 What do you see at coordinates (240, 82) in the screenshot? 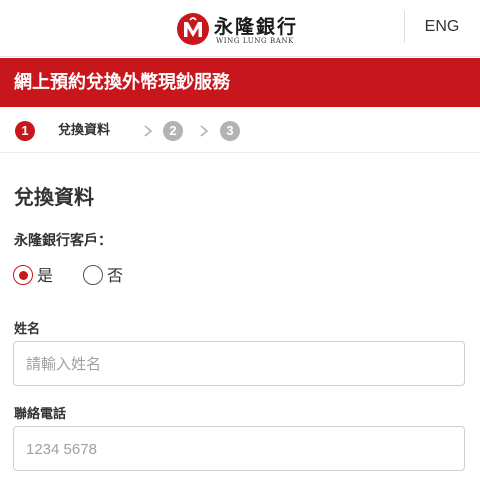
I see `page-banner: 網上預約兌換外幣現鈔服務` at bounding box center [240, 82].